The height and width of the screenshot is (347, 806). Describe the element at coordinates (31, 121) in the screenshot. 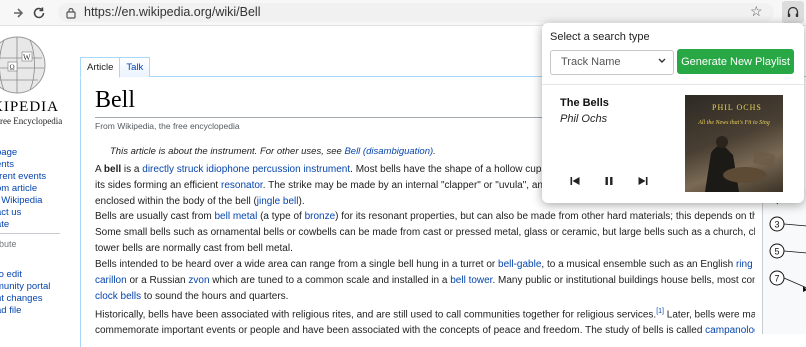

I see `wikipedia-tagline: Free Encyclopedia` at that location.